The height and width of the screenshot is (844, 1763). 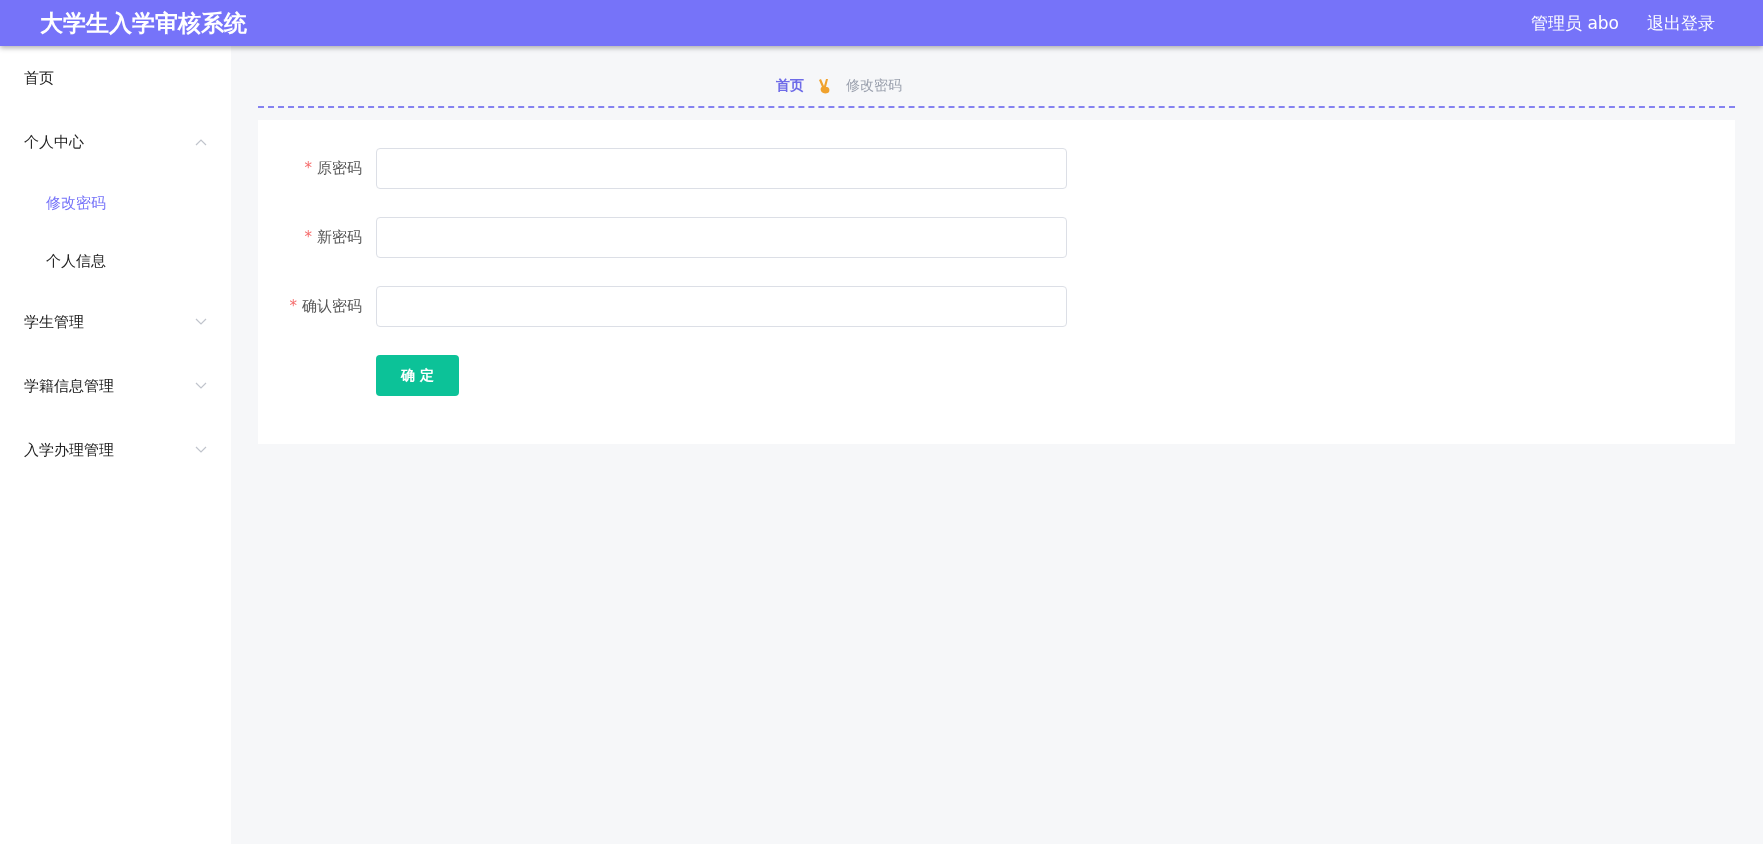 I want to click on menu-item: 学生管理, so click(x=115, y=322).